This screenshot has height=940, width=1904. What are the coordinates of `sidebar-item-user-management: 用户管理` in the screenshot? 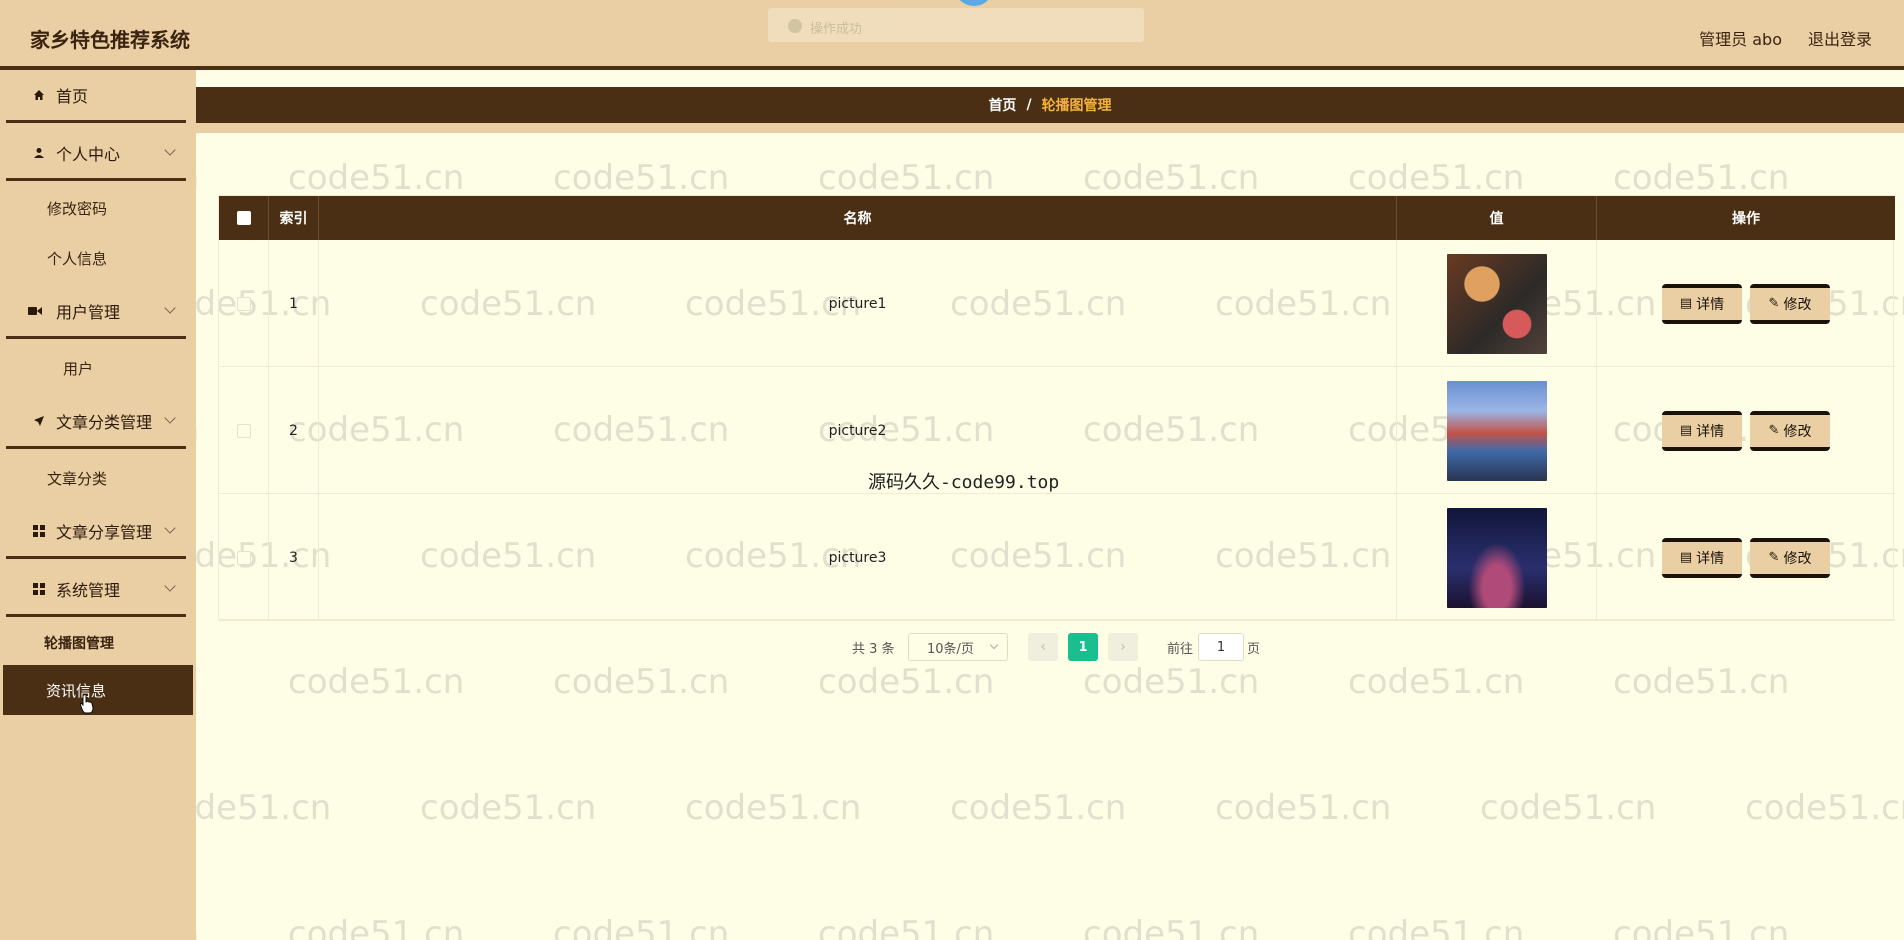 It's located at (98, 311).